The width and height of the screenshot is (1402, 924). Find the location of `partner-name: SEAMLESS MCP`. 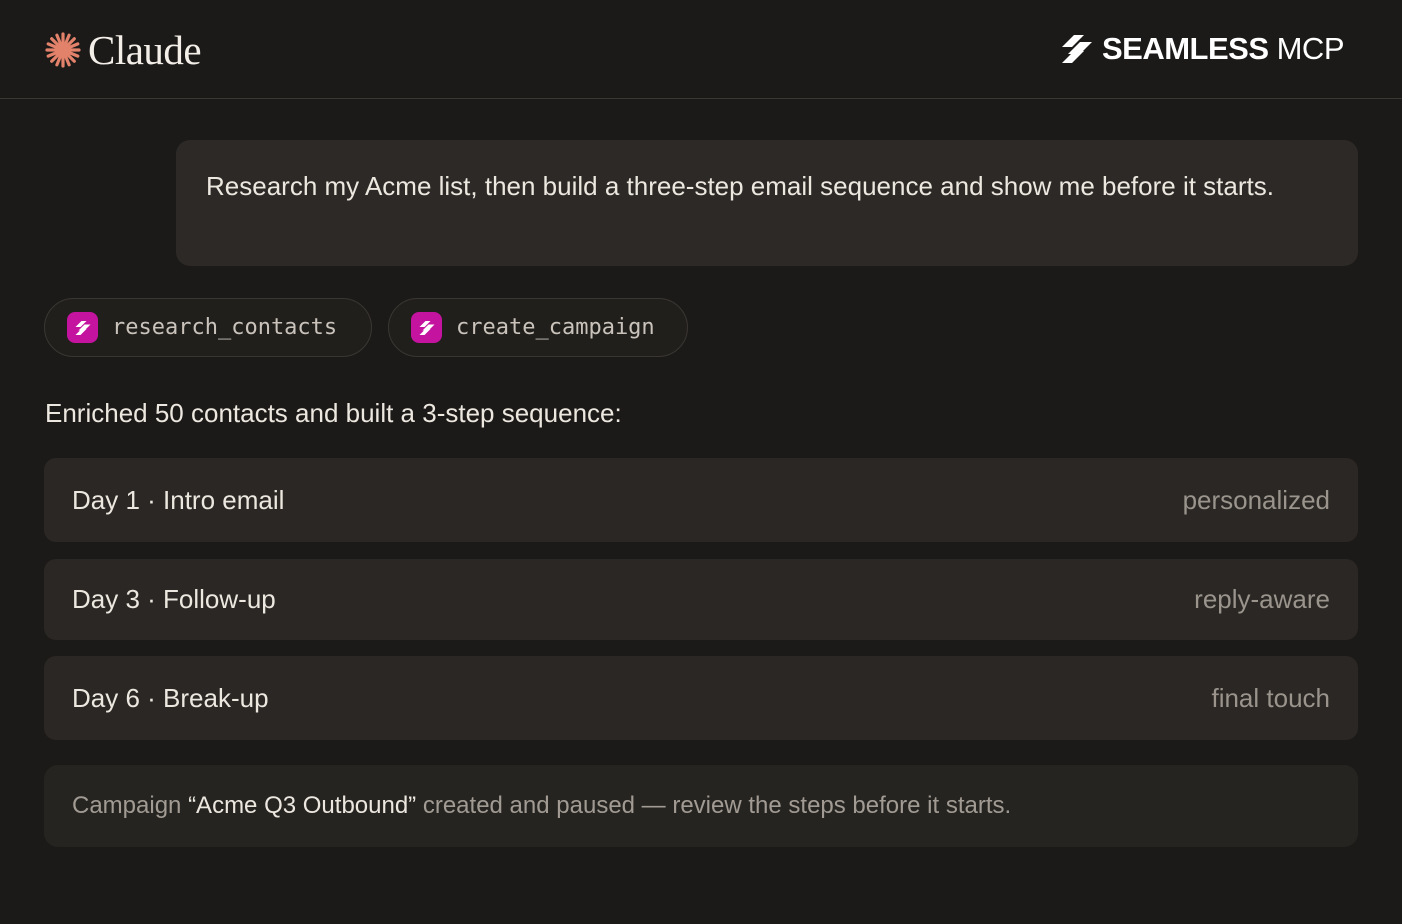

partner-name: SEAMLESS MCP is located at coordinates (1223, 48).